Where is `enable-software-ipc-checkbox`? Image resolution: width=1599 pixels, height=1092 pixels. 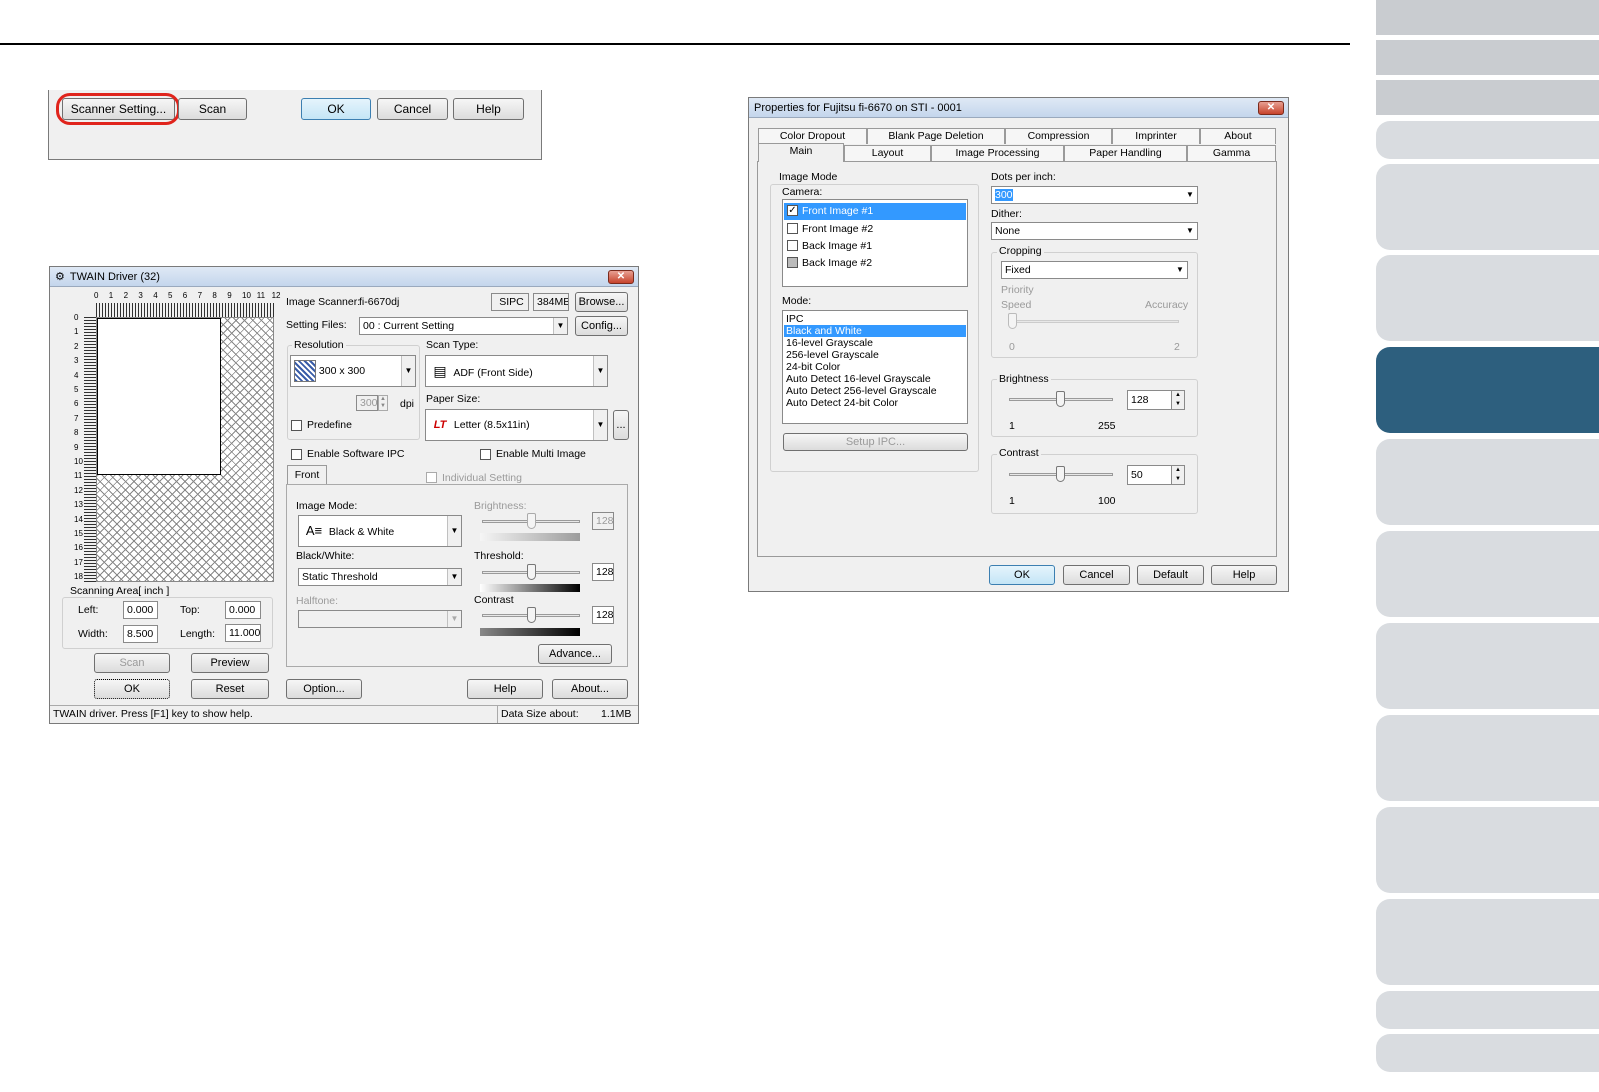
enable-software-ipc-checkbox is located at coordinates (296, 454).